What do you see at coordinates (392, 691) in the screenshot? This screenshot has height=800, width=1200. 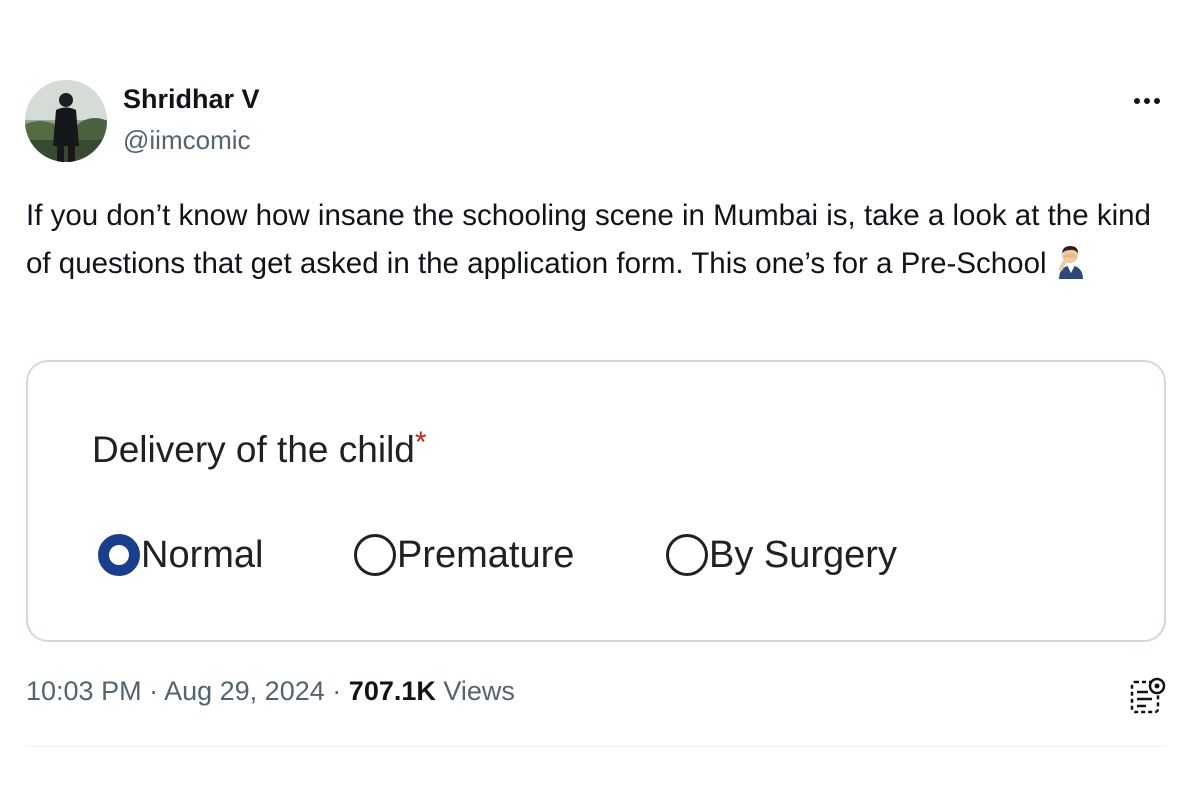 I see `views-count: 707.1K` at bounding box center [392, 691].